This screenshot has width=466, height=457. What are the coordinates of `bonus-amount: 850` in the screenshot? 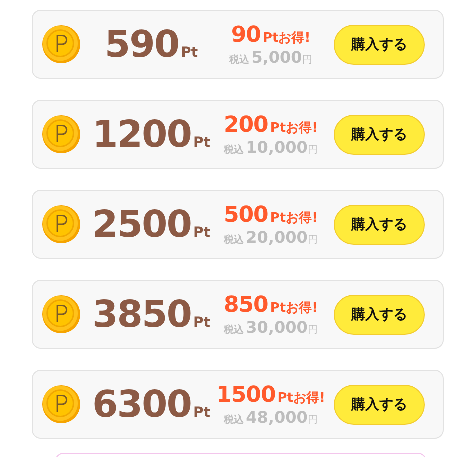 It's located at (246, 305).